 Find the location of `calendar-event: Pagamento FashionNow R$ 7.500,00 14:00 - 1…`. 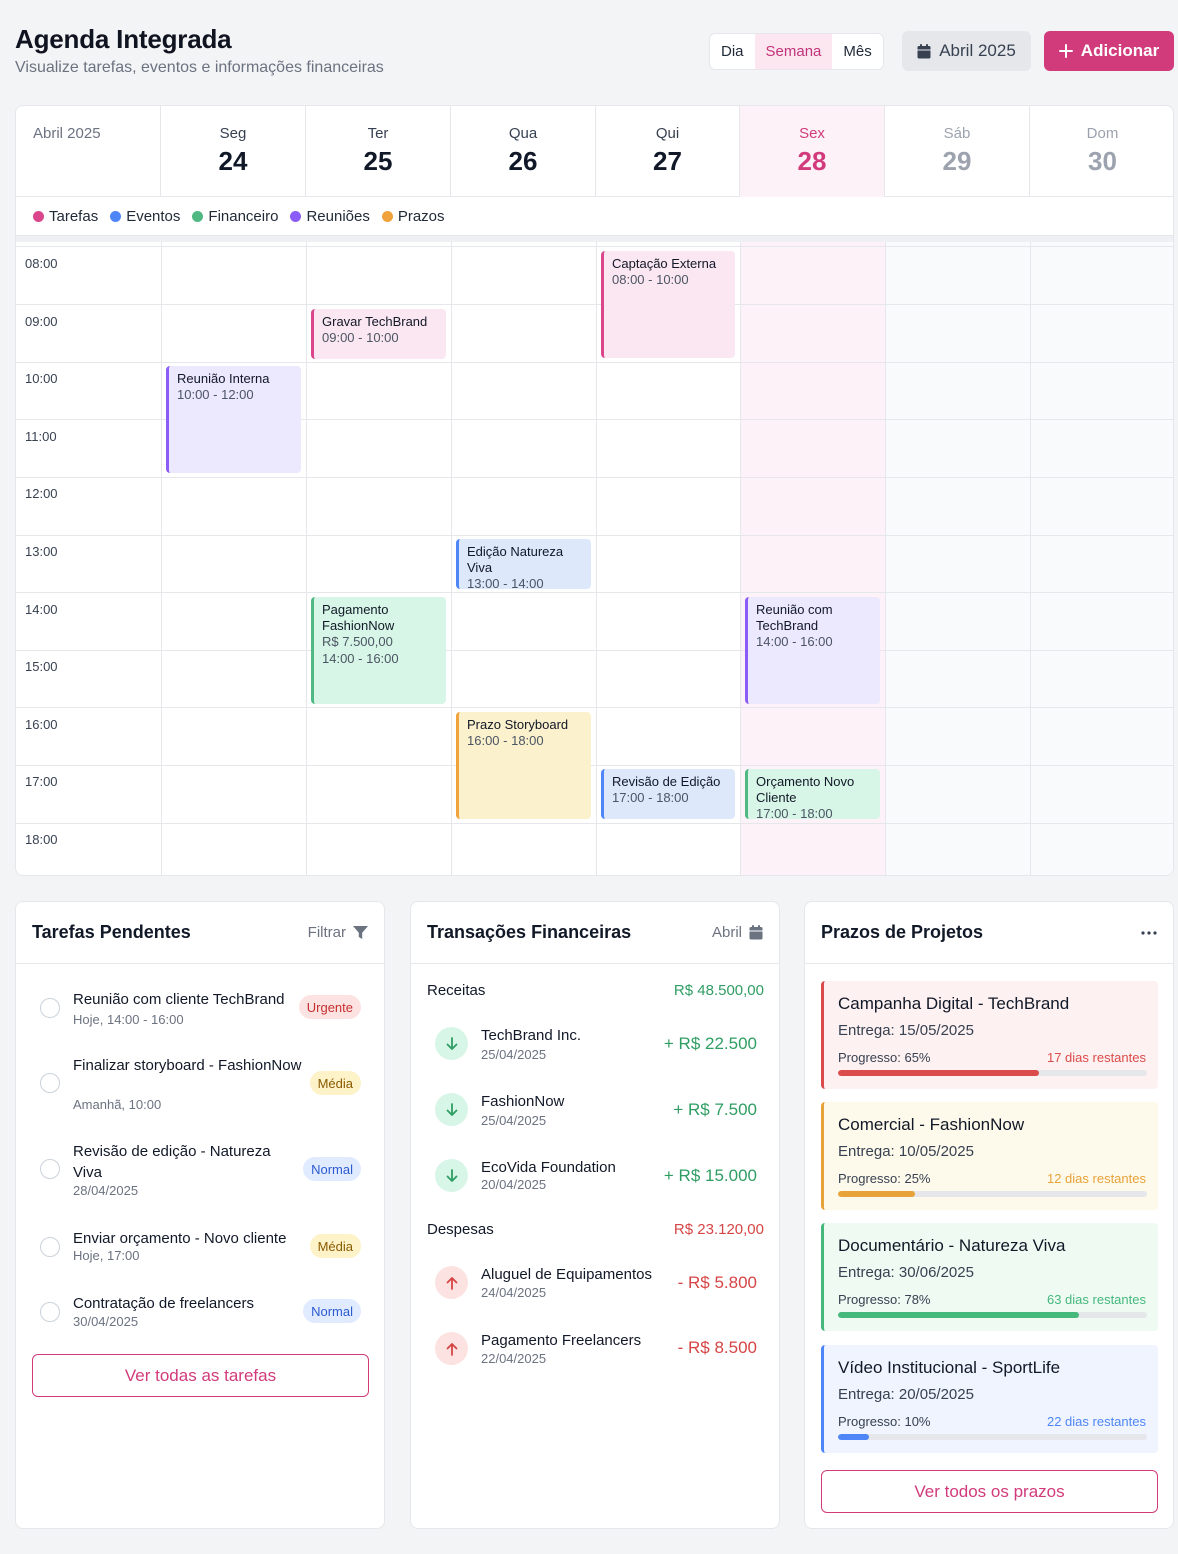

calendar-event: Pagamento FashionNow R$ 7.500,00 14:00 - 1… is located at coordinates (378, 650).